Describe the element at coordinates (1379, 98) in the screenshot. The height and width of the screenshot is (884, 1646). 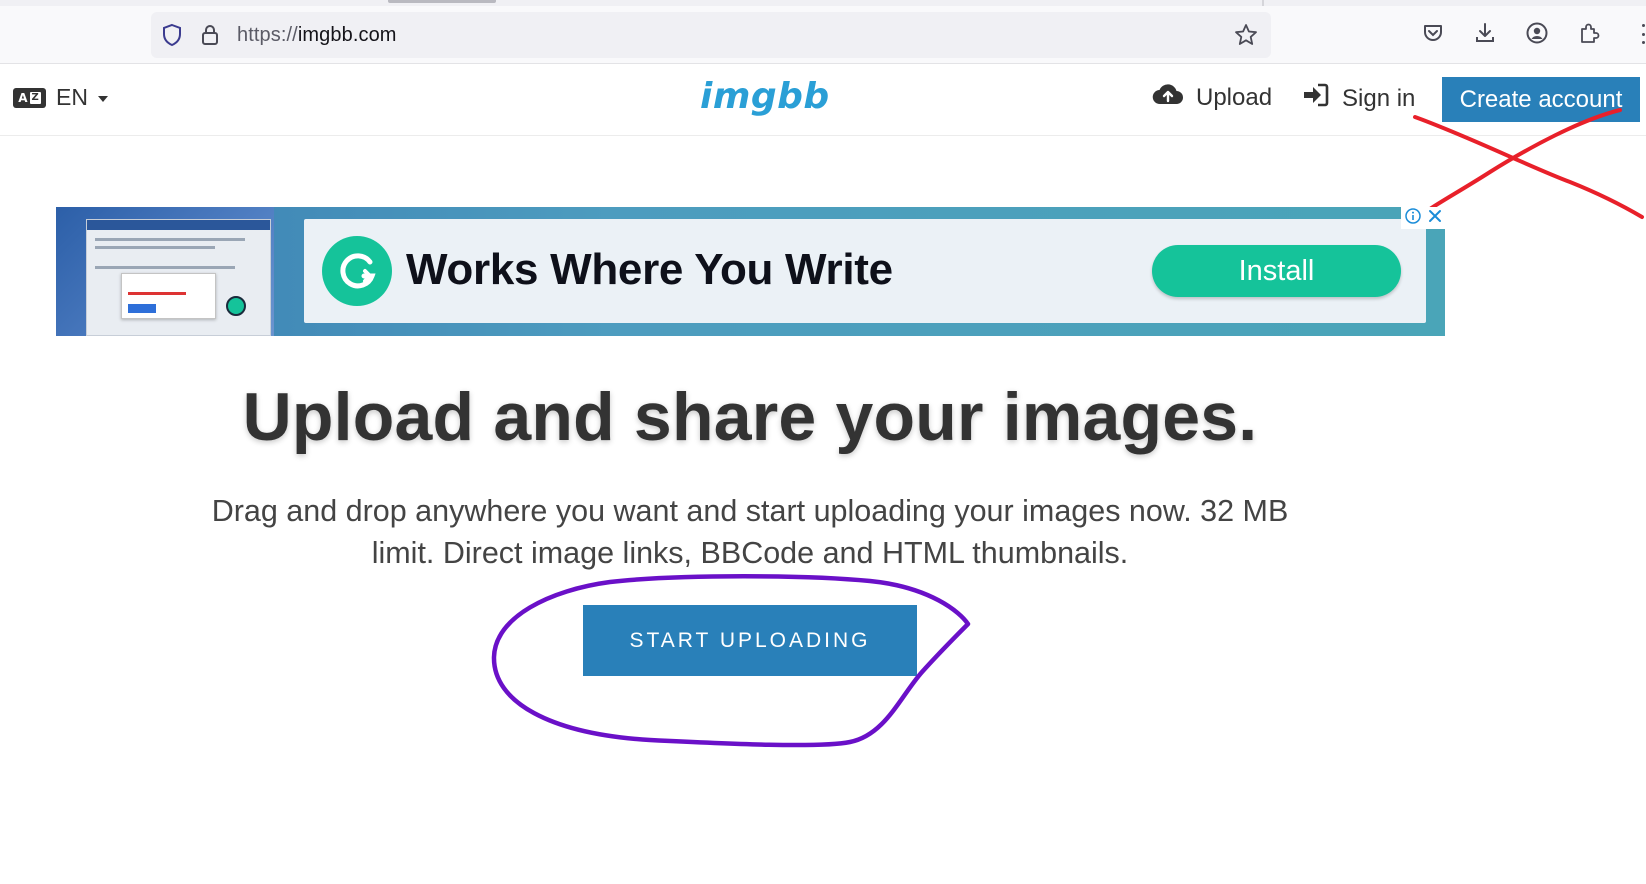
I see `sign-in-label: Sign in` at that location.